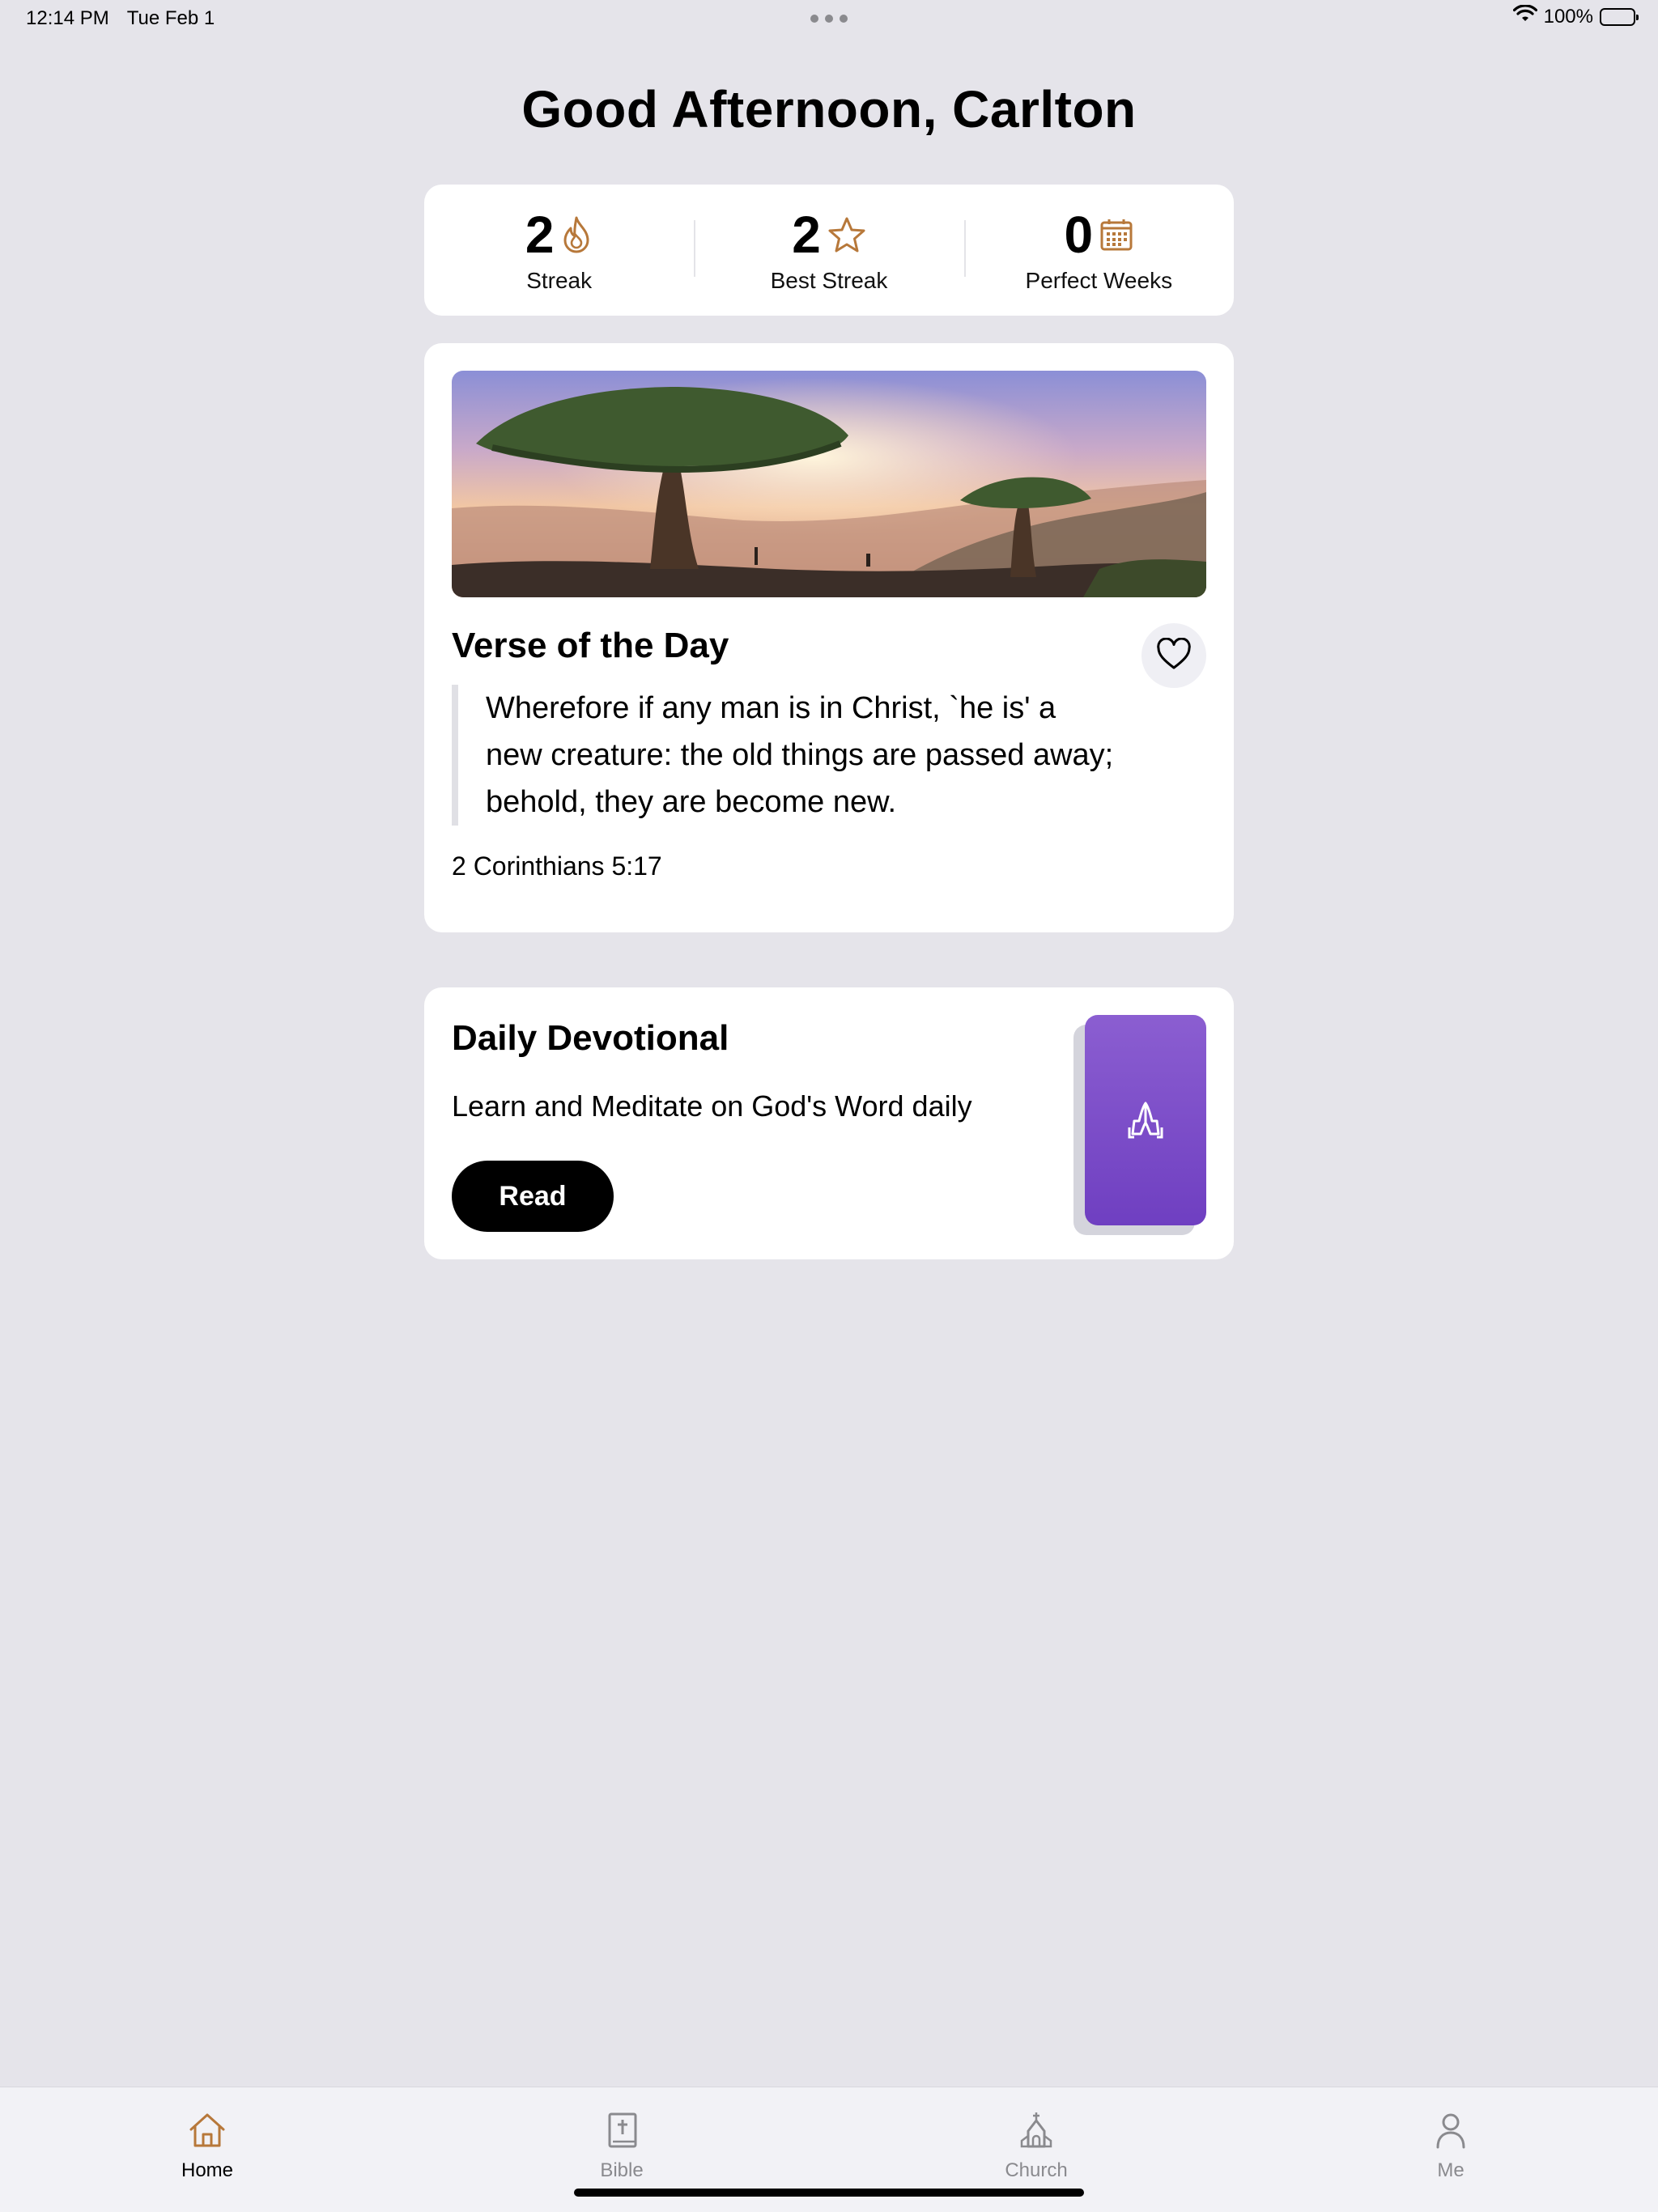 Image resolution: width=1658 pixels, height=2212 pixels. What do you see at coordinates (559, 250) in the screenshot?
I see `stat-streak: 2 Streak` at bounding box center [559, 250].